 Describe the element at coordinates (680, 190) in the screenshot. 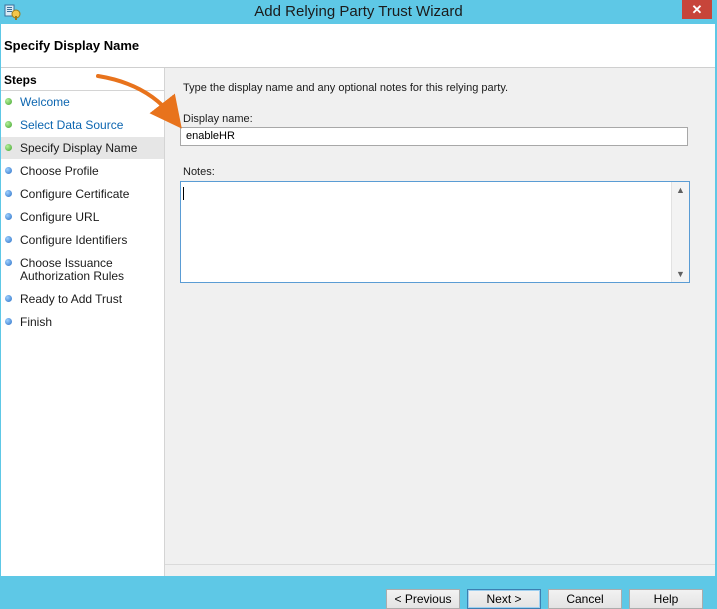

I see `scroll-up-icon: ▲` at that location.